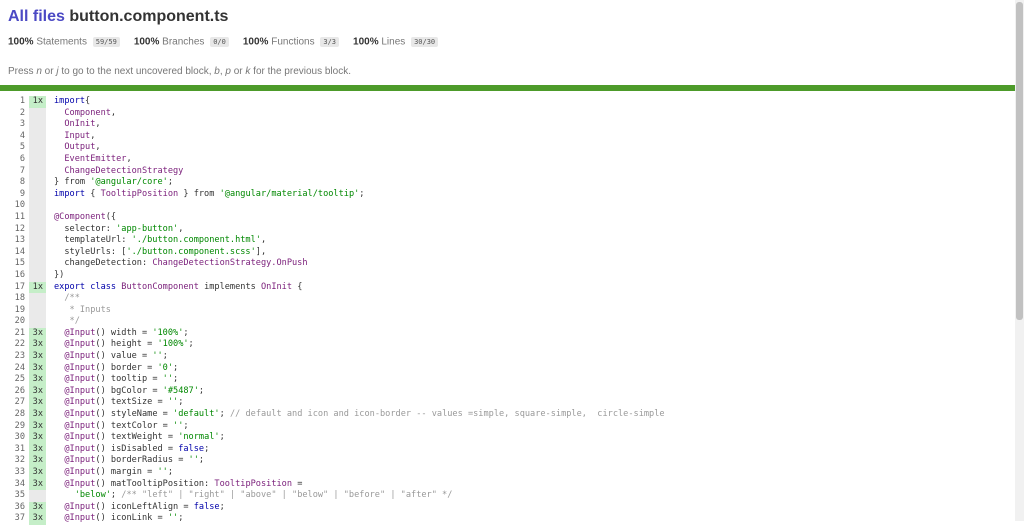  What do you see at coordinates (14, 299) in the screenshot?
I see `line-number: 18` at bounding box center [14, 299].